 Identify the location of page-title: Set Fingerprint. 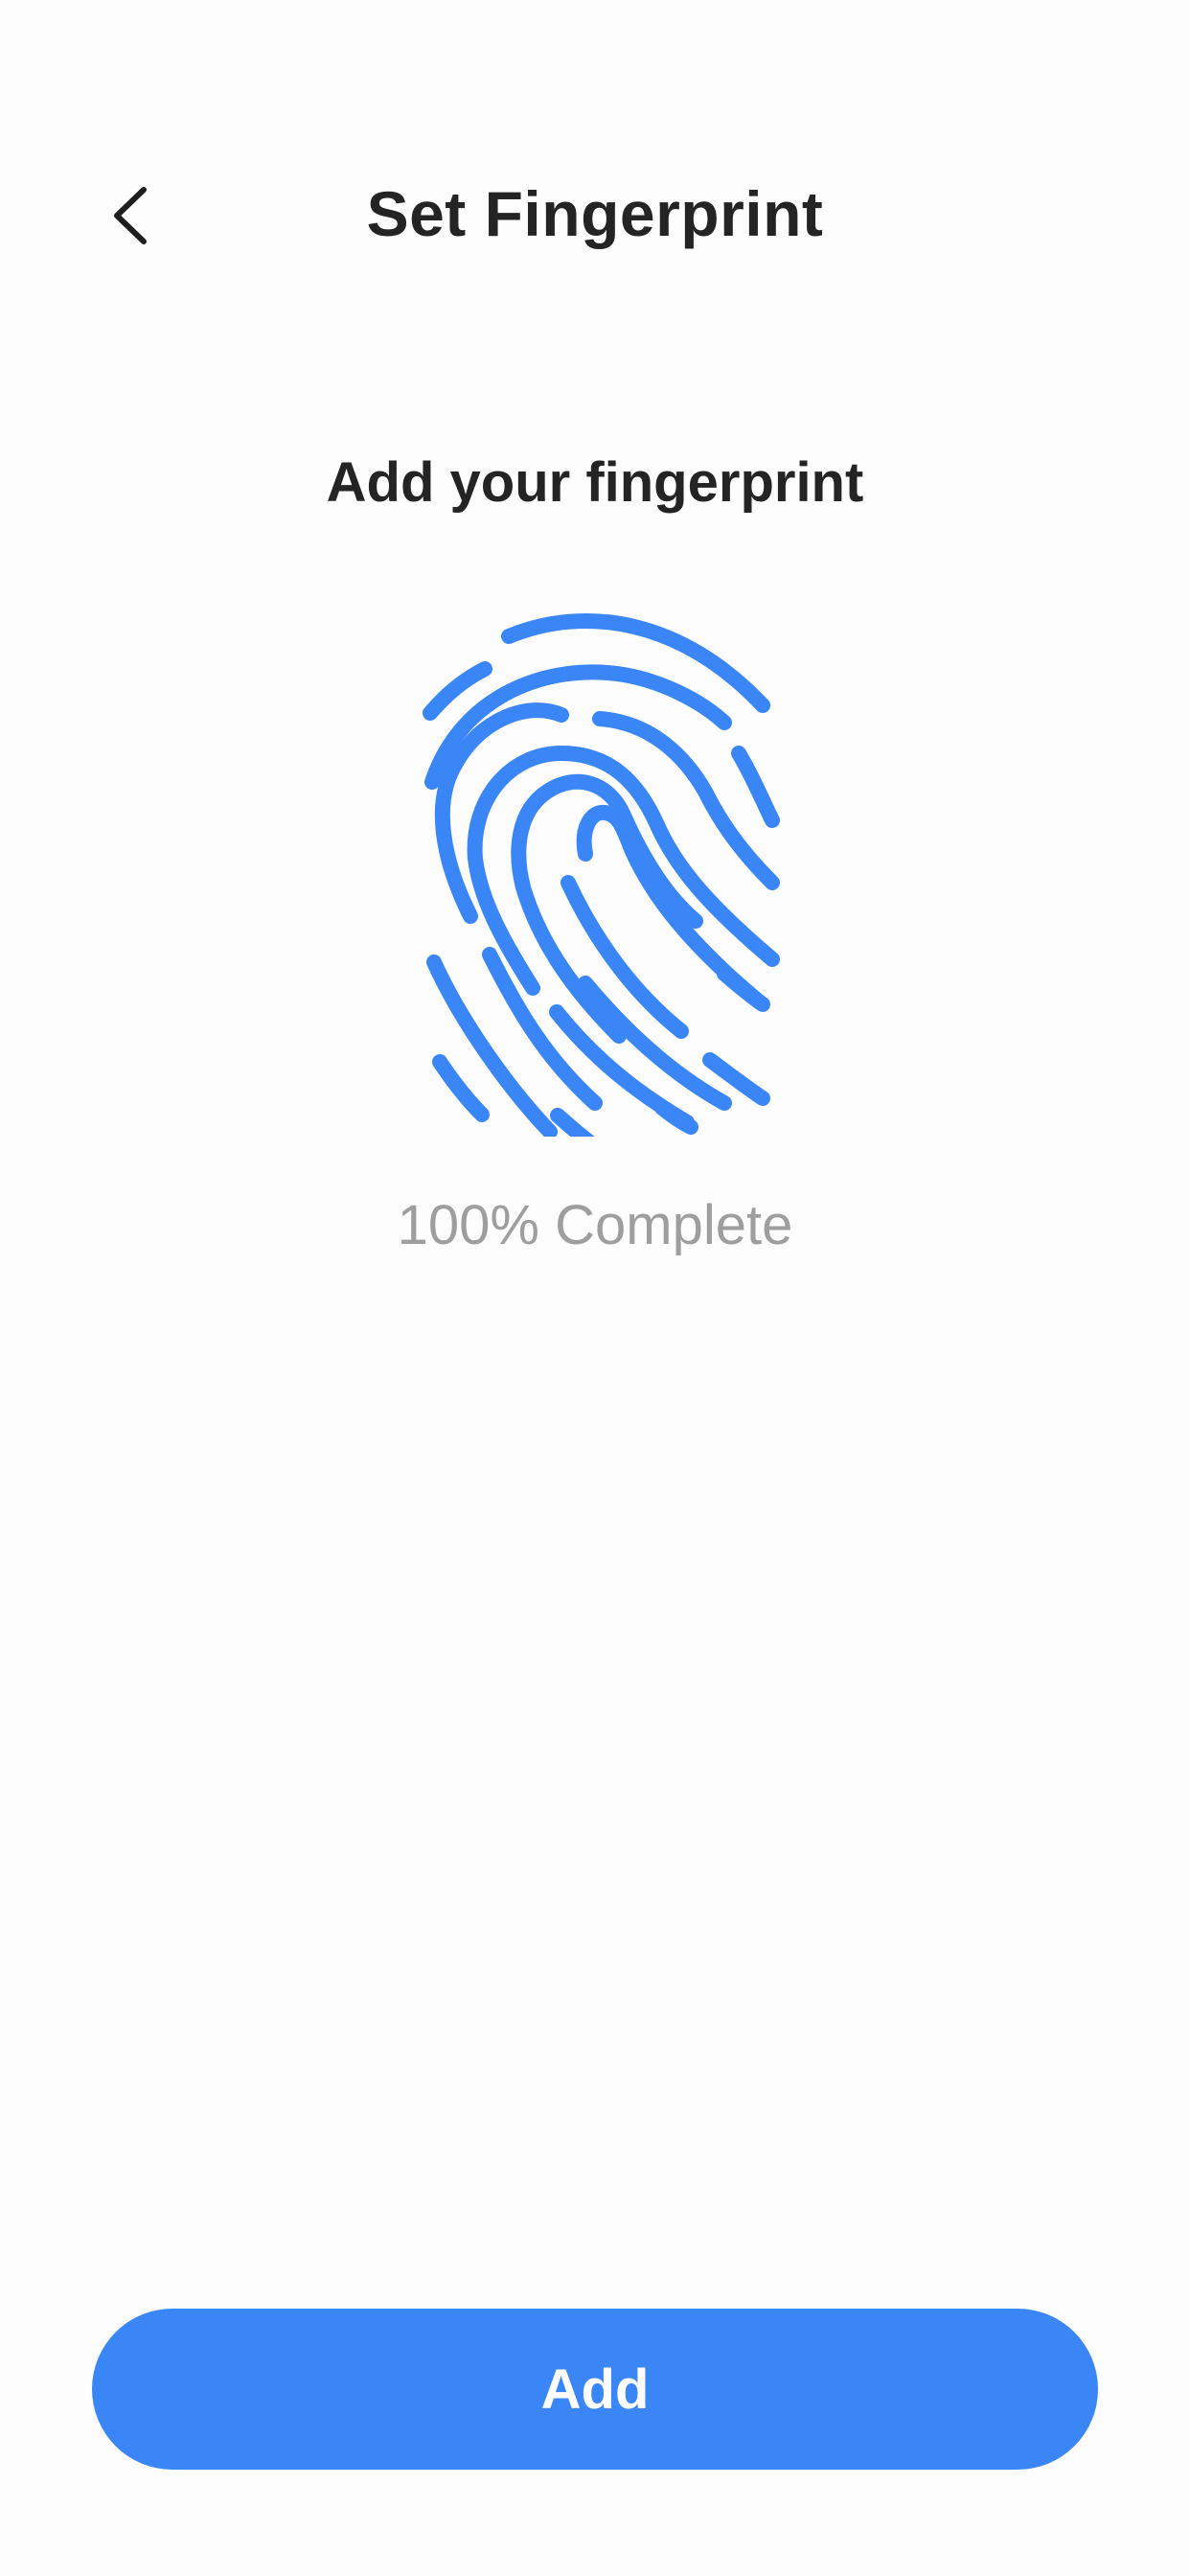
(595, 213).